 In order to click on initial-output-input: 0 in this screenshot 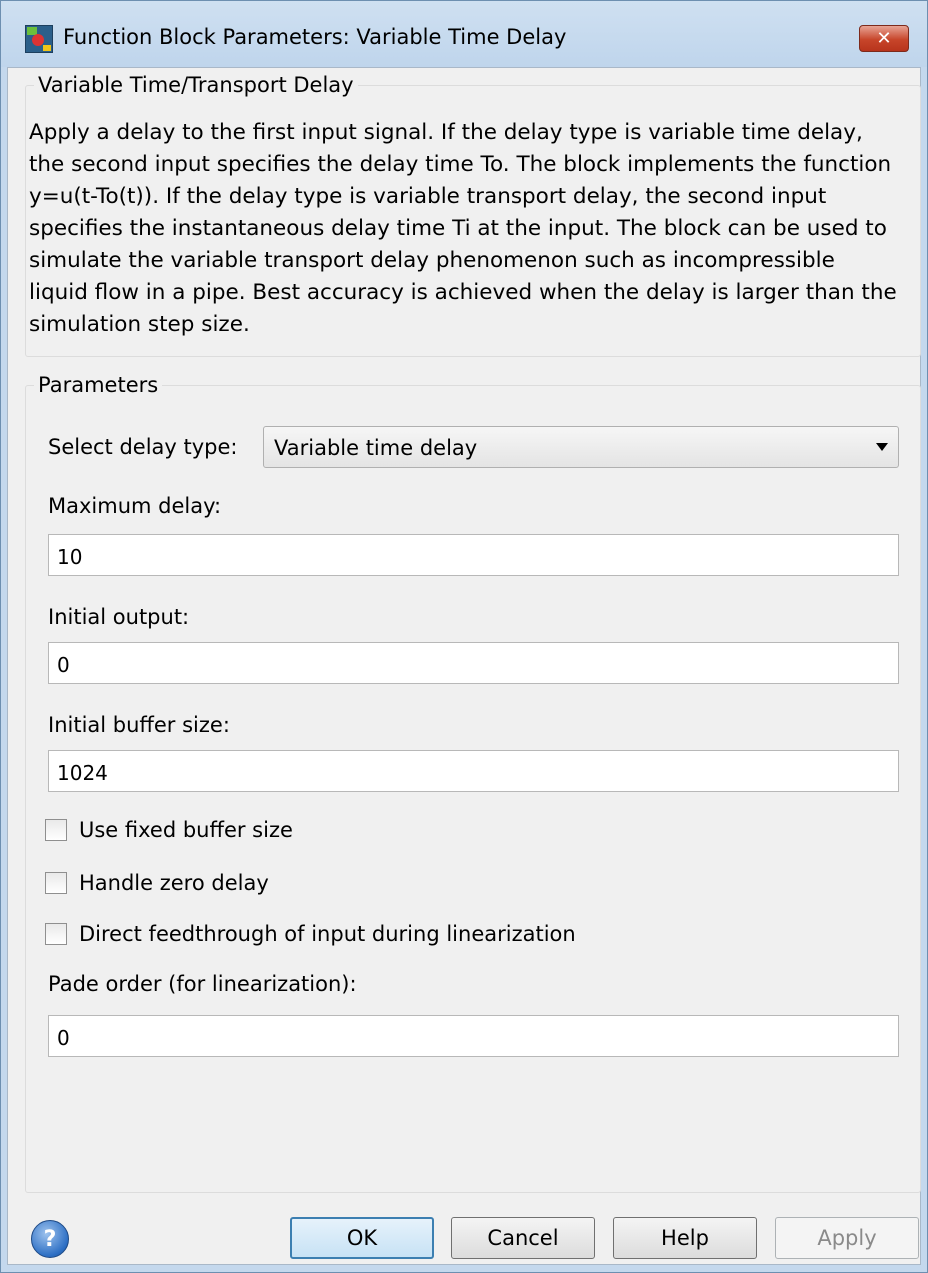, I will do `click(473, 663)`.